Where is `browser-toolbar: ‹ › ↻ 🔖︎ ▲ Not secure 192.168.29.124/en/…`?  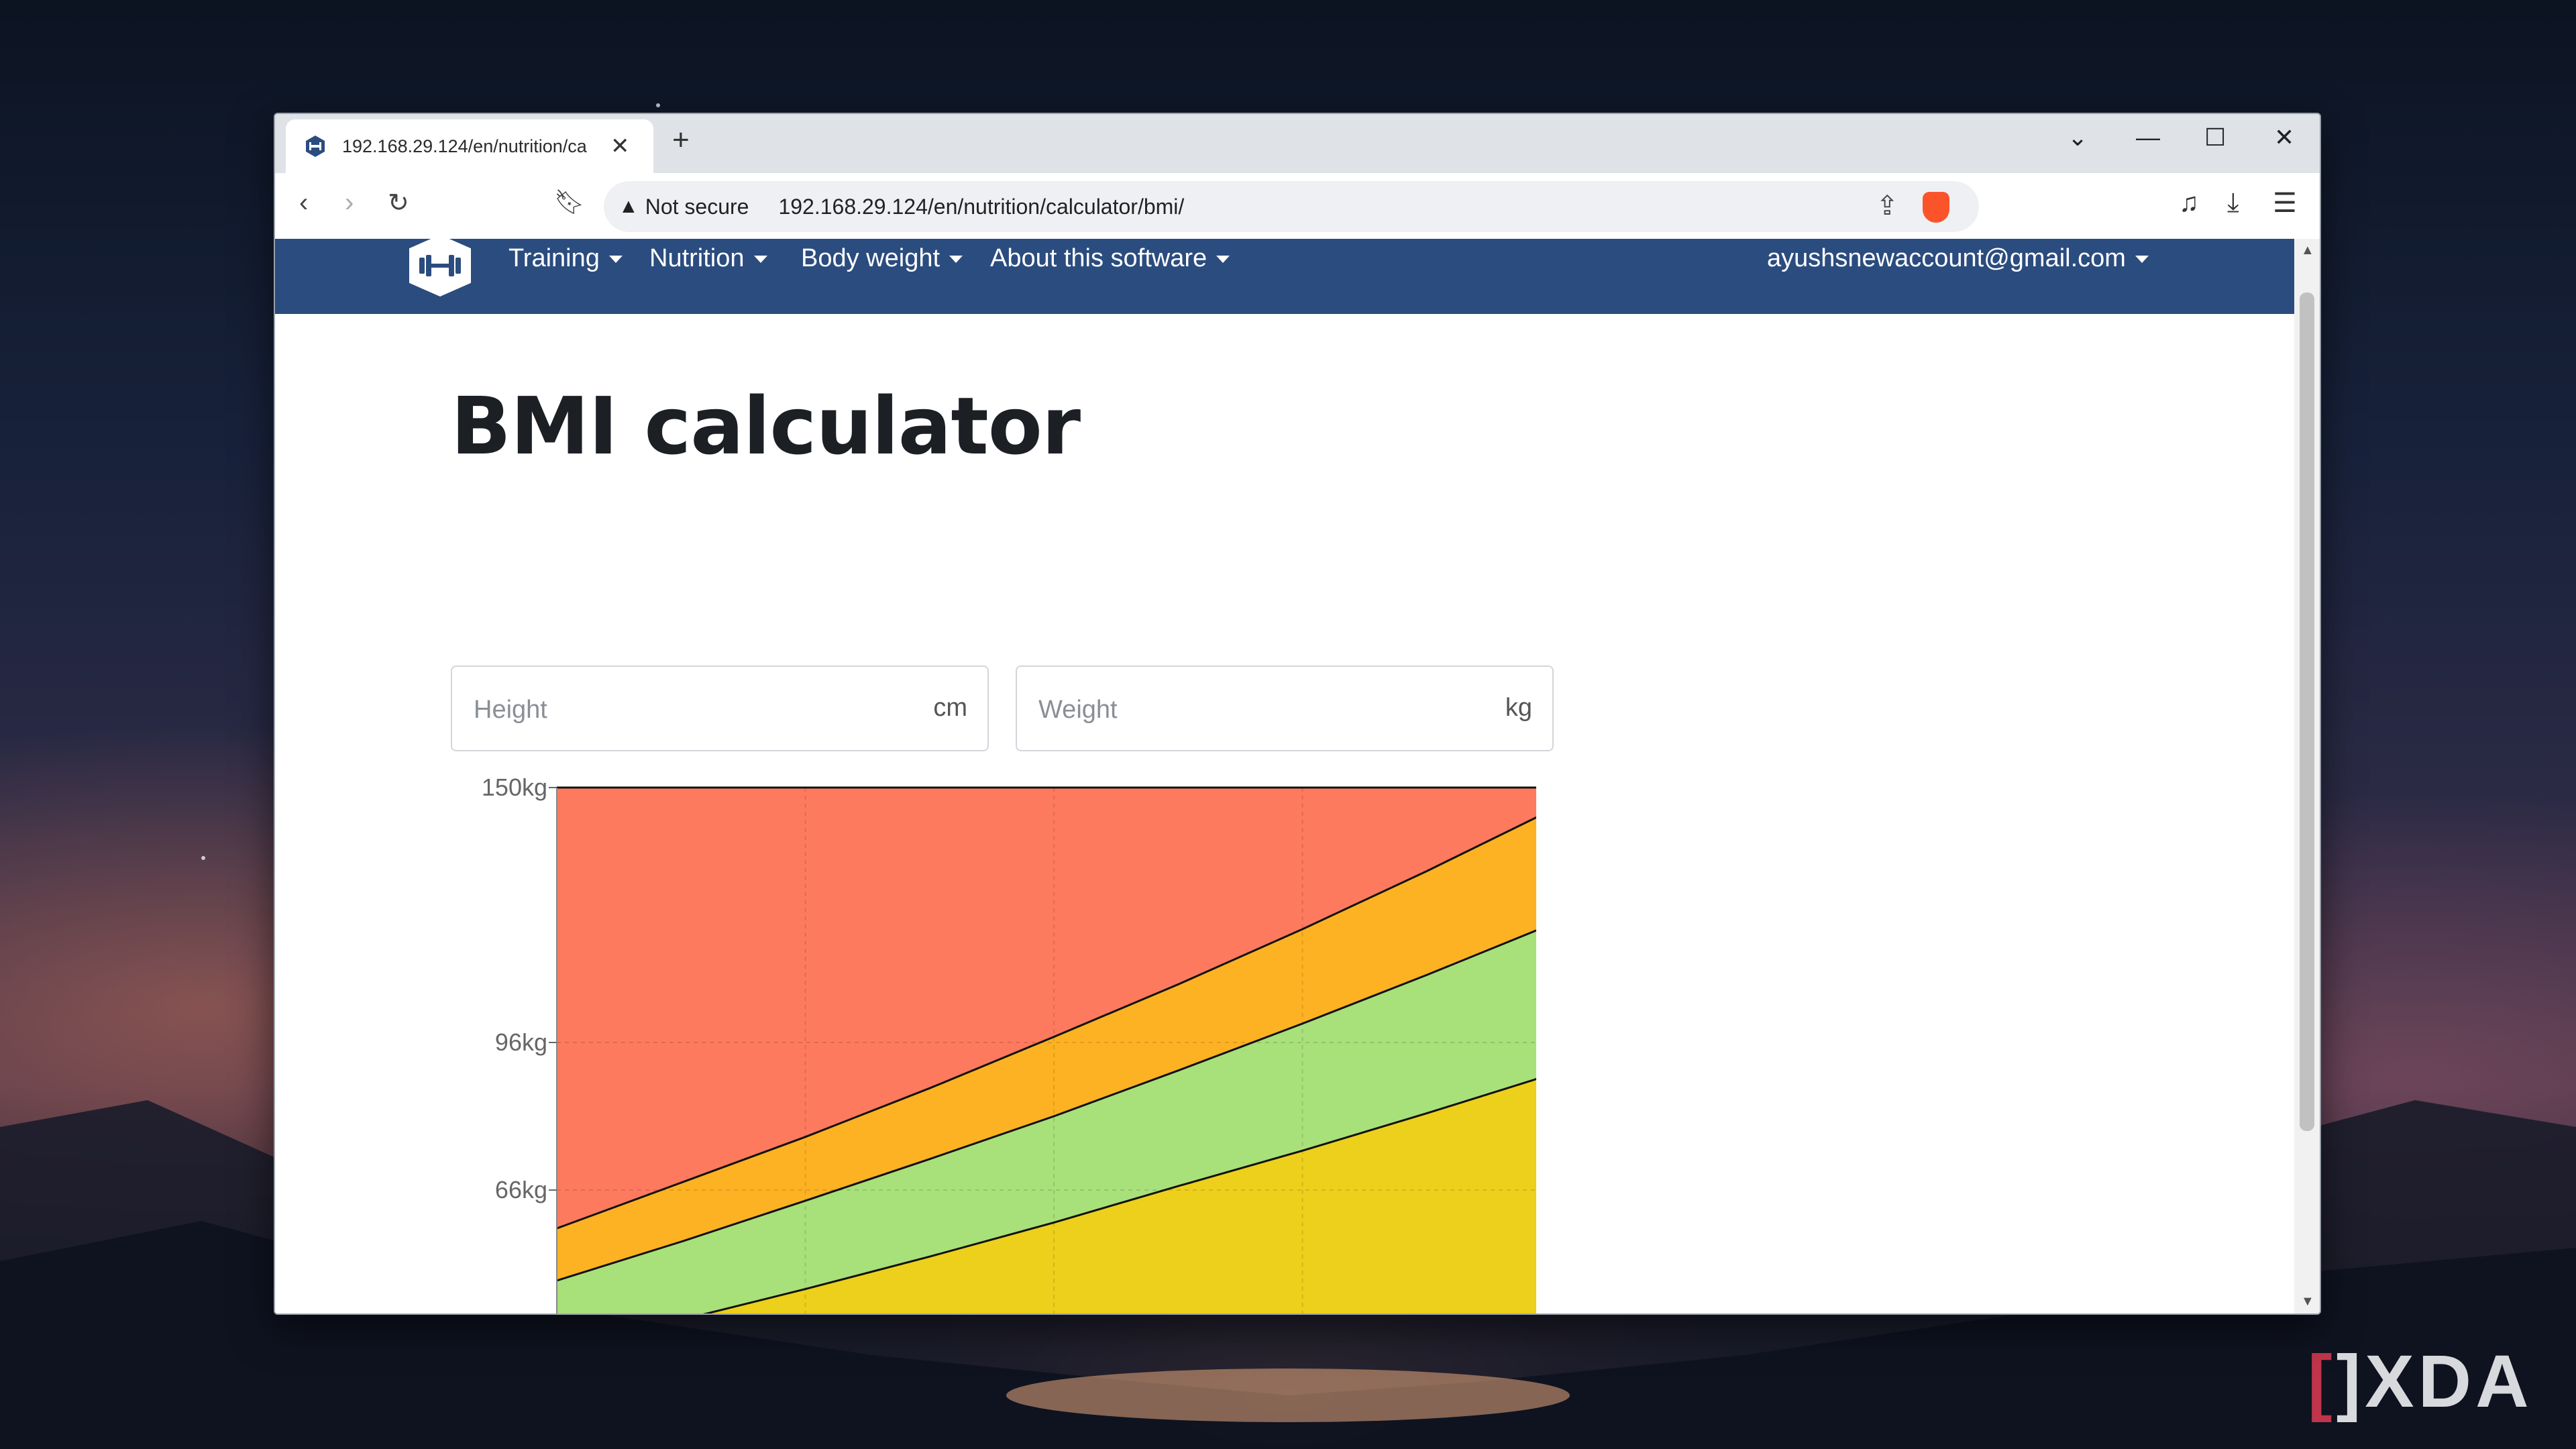 browser-toolbar: ‹ › ↻ 🔖︎ ▲ Not secure 192.168.29.124/en/… is located at coordinates (1297, 206).